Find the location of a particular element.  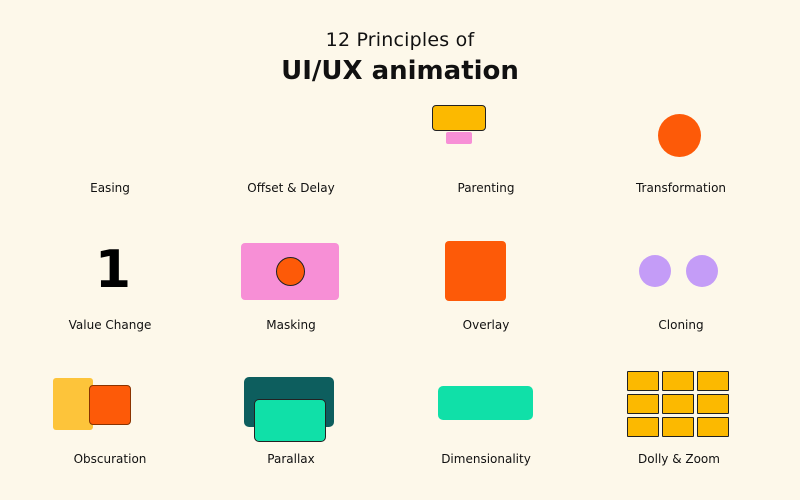

value-change-digit: 1 is located at coordinates (113, 270).